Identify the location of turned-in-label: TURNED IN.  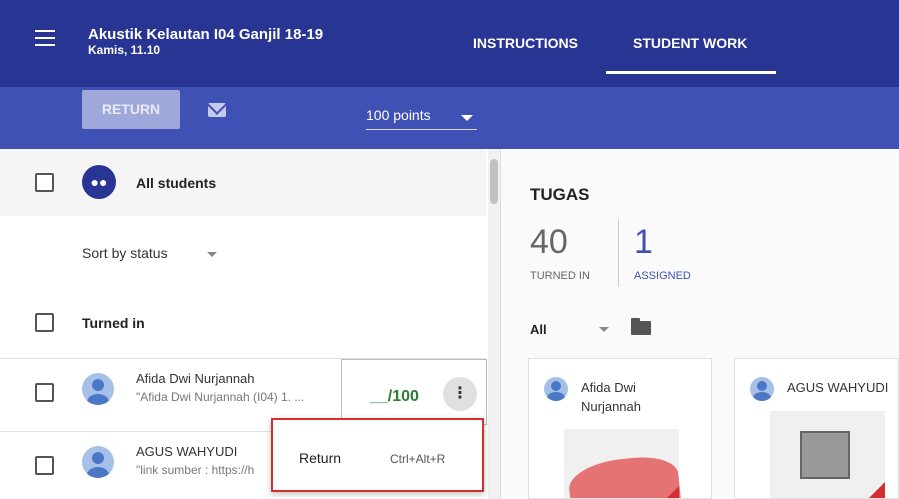
(560, 276).